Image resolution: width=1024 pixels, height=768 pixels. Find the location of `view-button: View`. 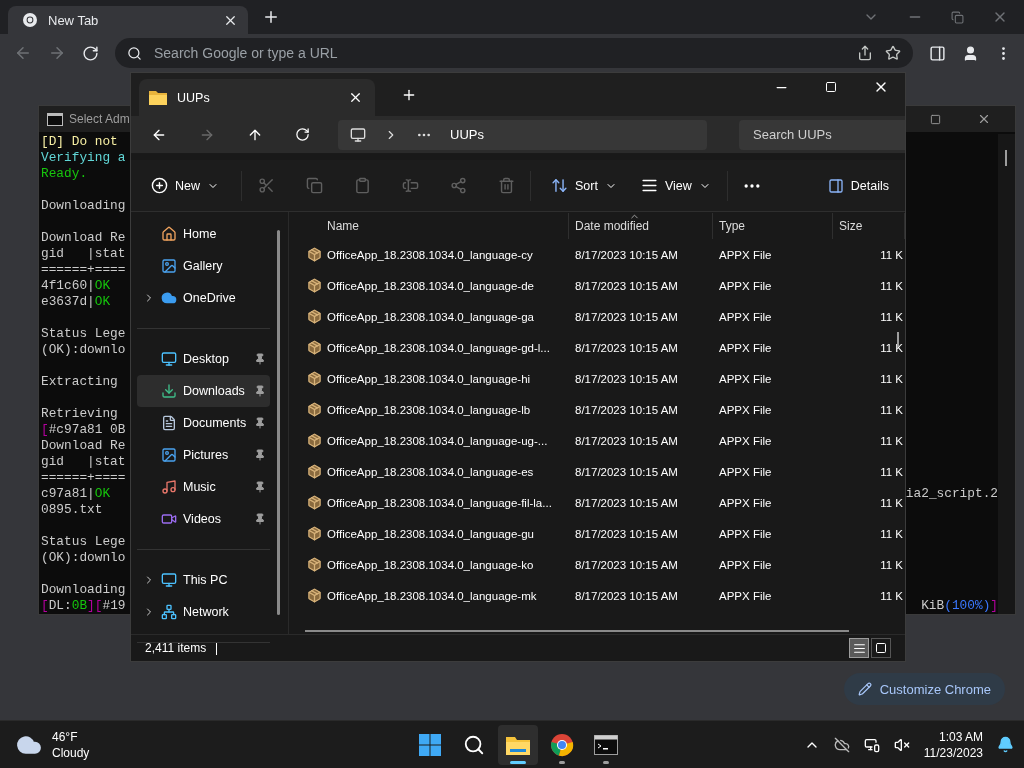

view-button: View is located at coordinates (675, 185).